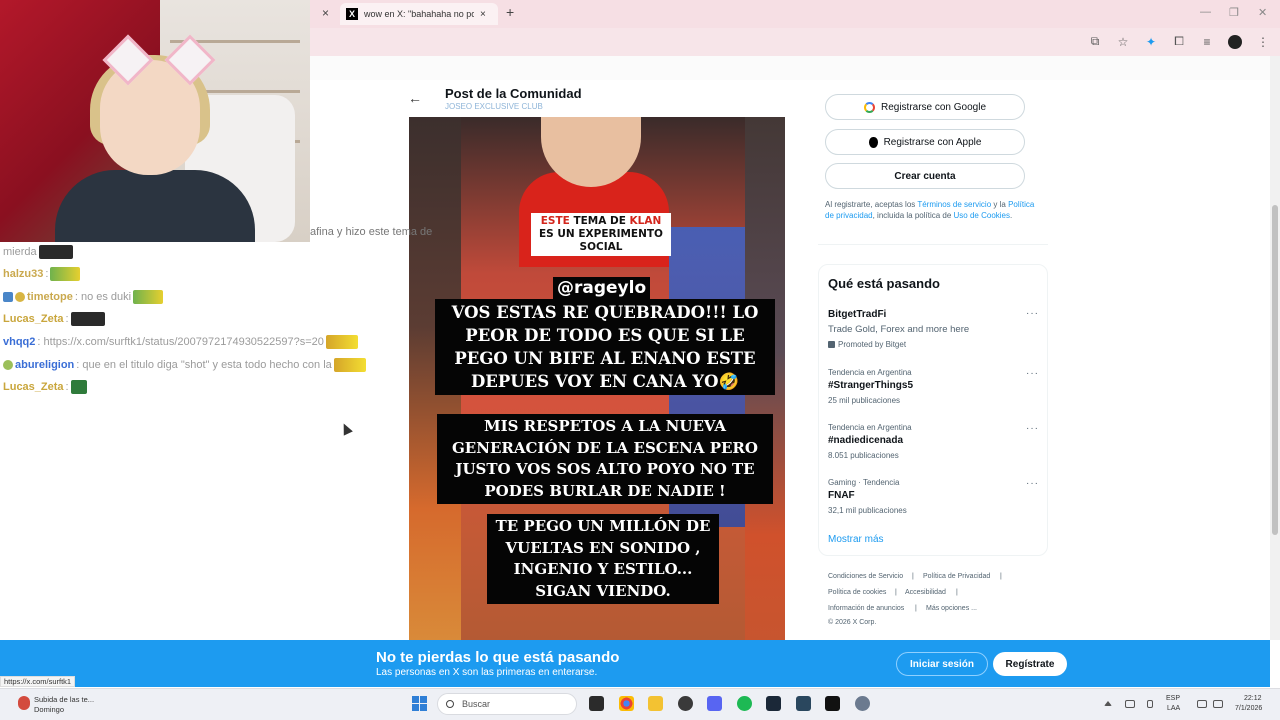 This screenshot has height=720, width=1280. Describe the element at coordinates (831, 345) in the screenshot. I see `promoted-icon` at that location.